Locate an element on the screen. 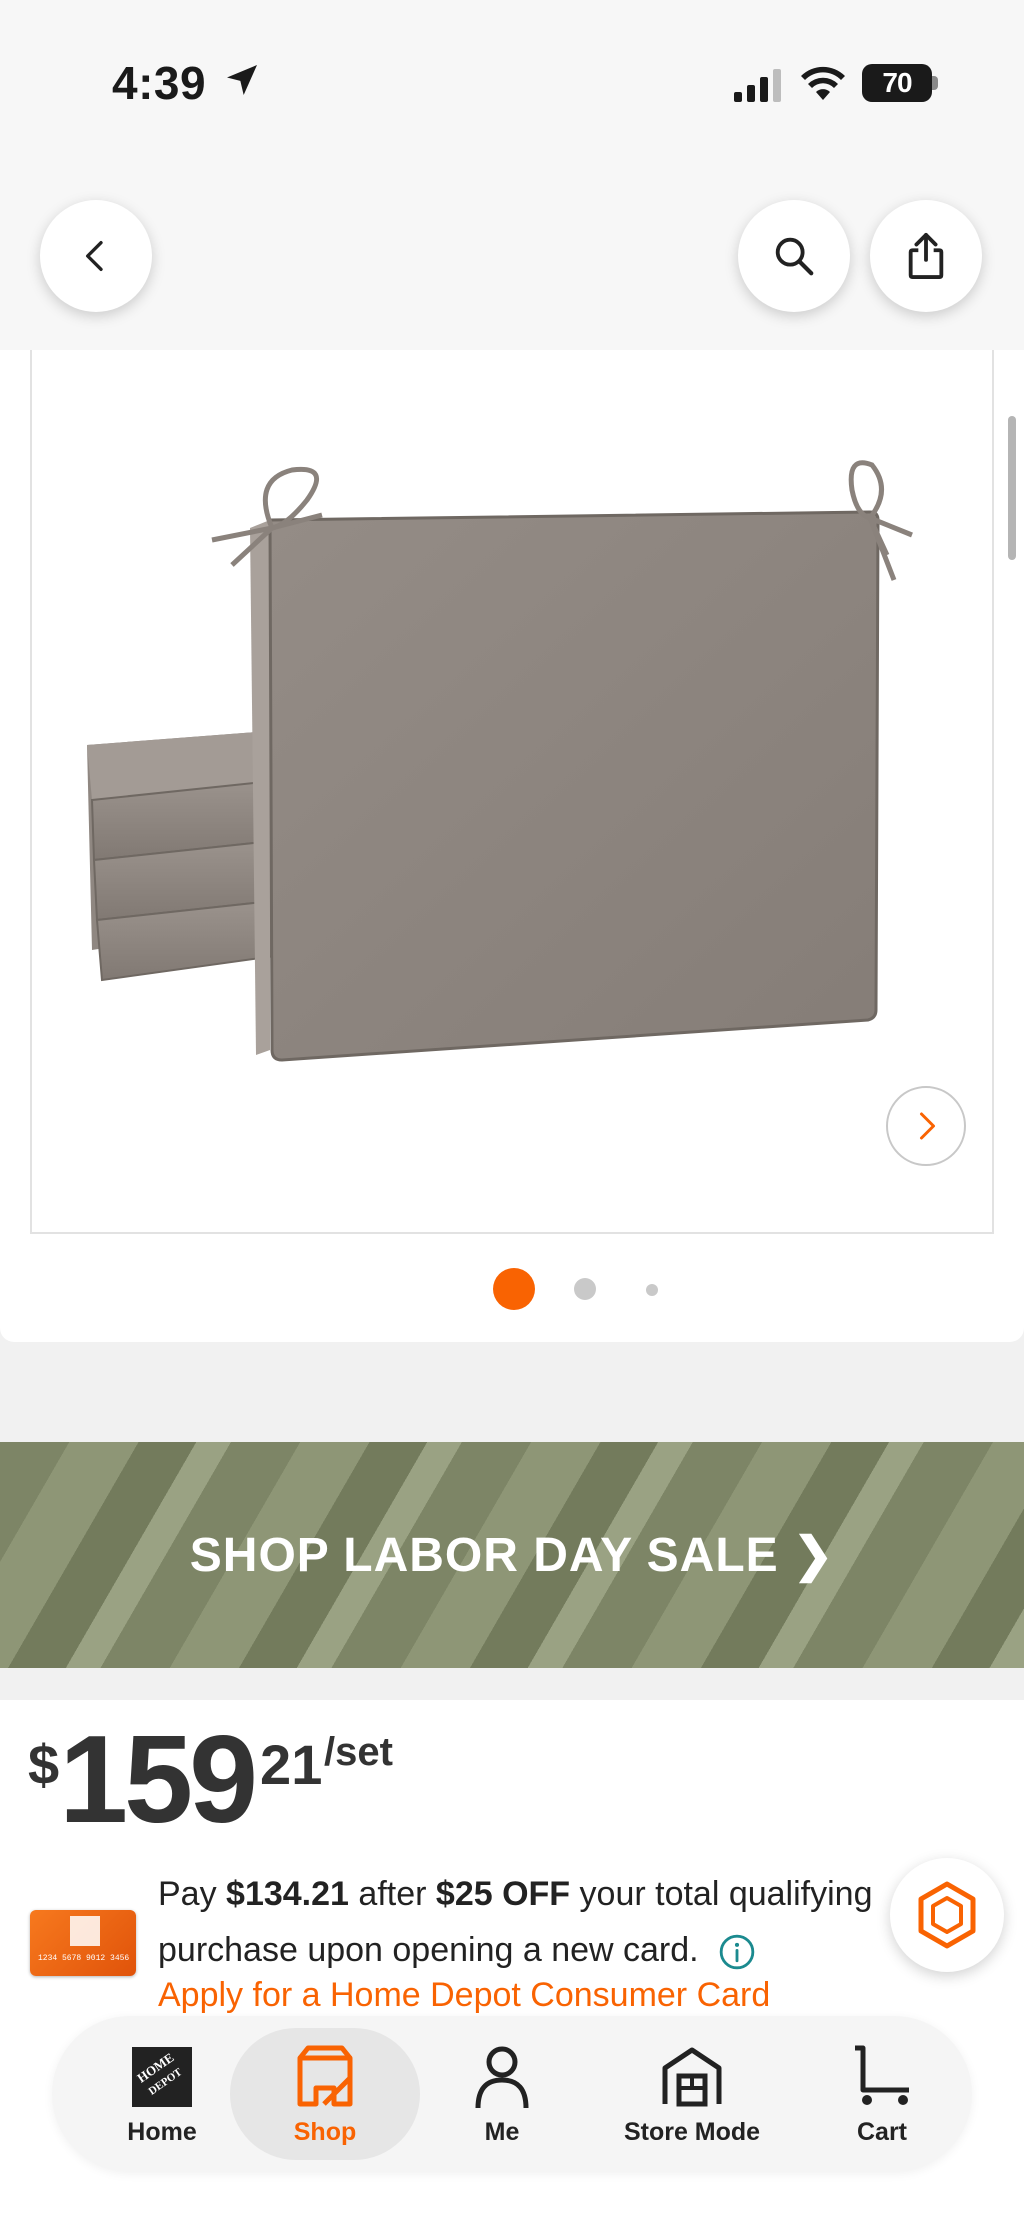 The image size is (1024, 2226). location-arrow-icon is located at coordinates (242, 80).